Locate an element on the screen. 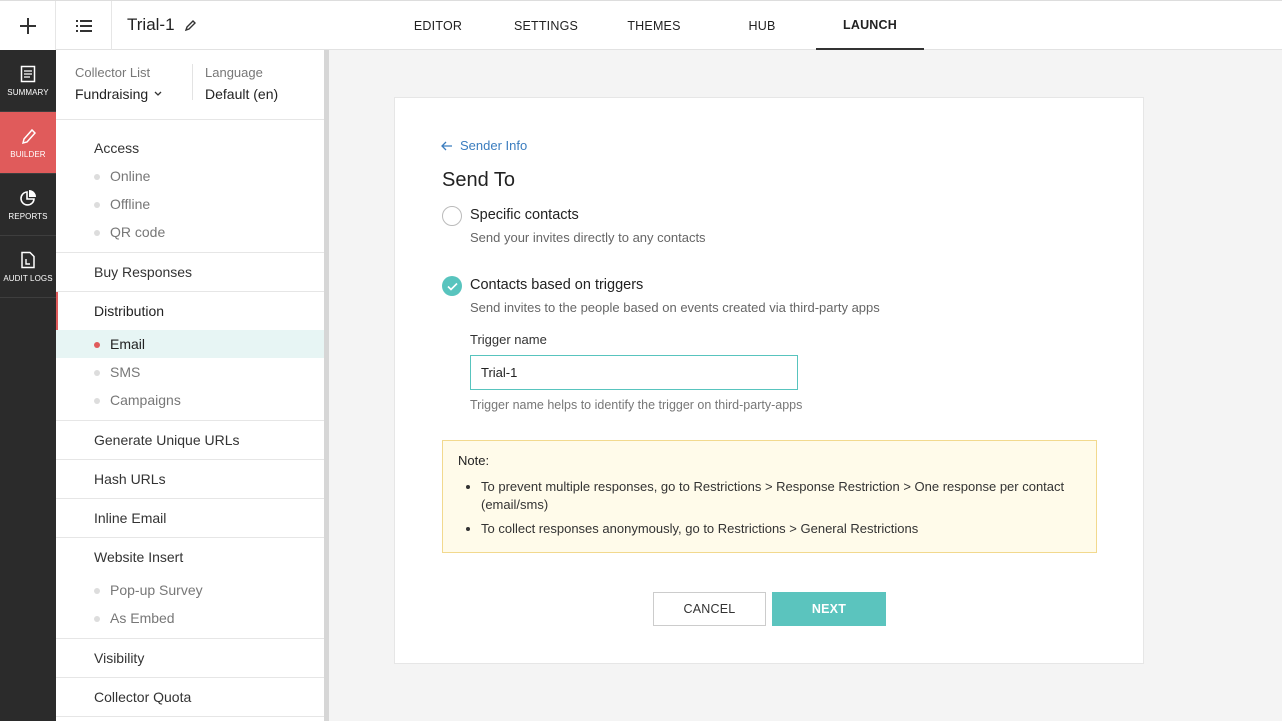 This screenshot has height=721, width=1282. section-buy-responses: Buy Responses is located at coordinates (190, 272).